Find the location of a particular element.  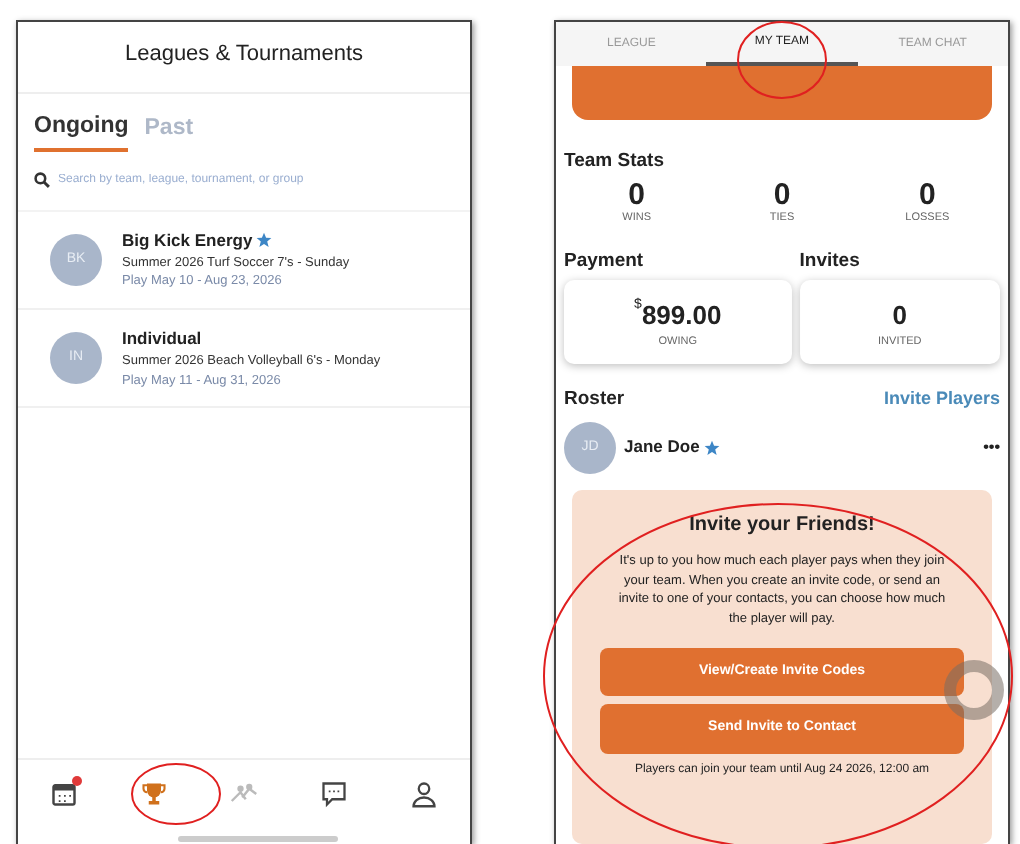

chat-icon is located at coordinates (334, 794).